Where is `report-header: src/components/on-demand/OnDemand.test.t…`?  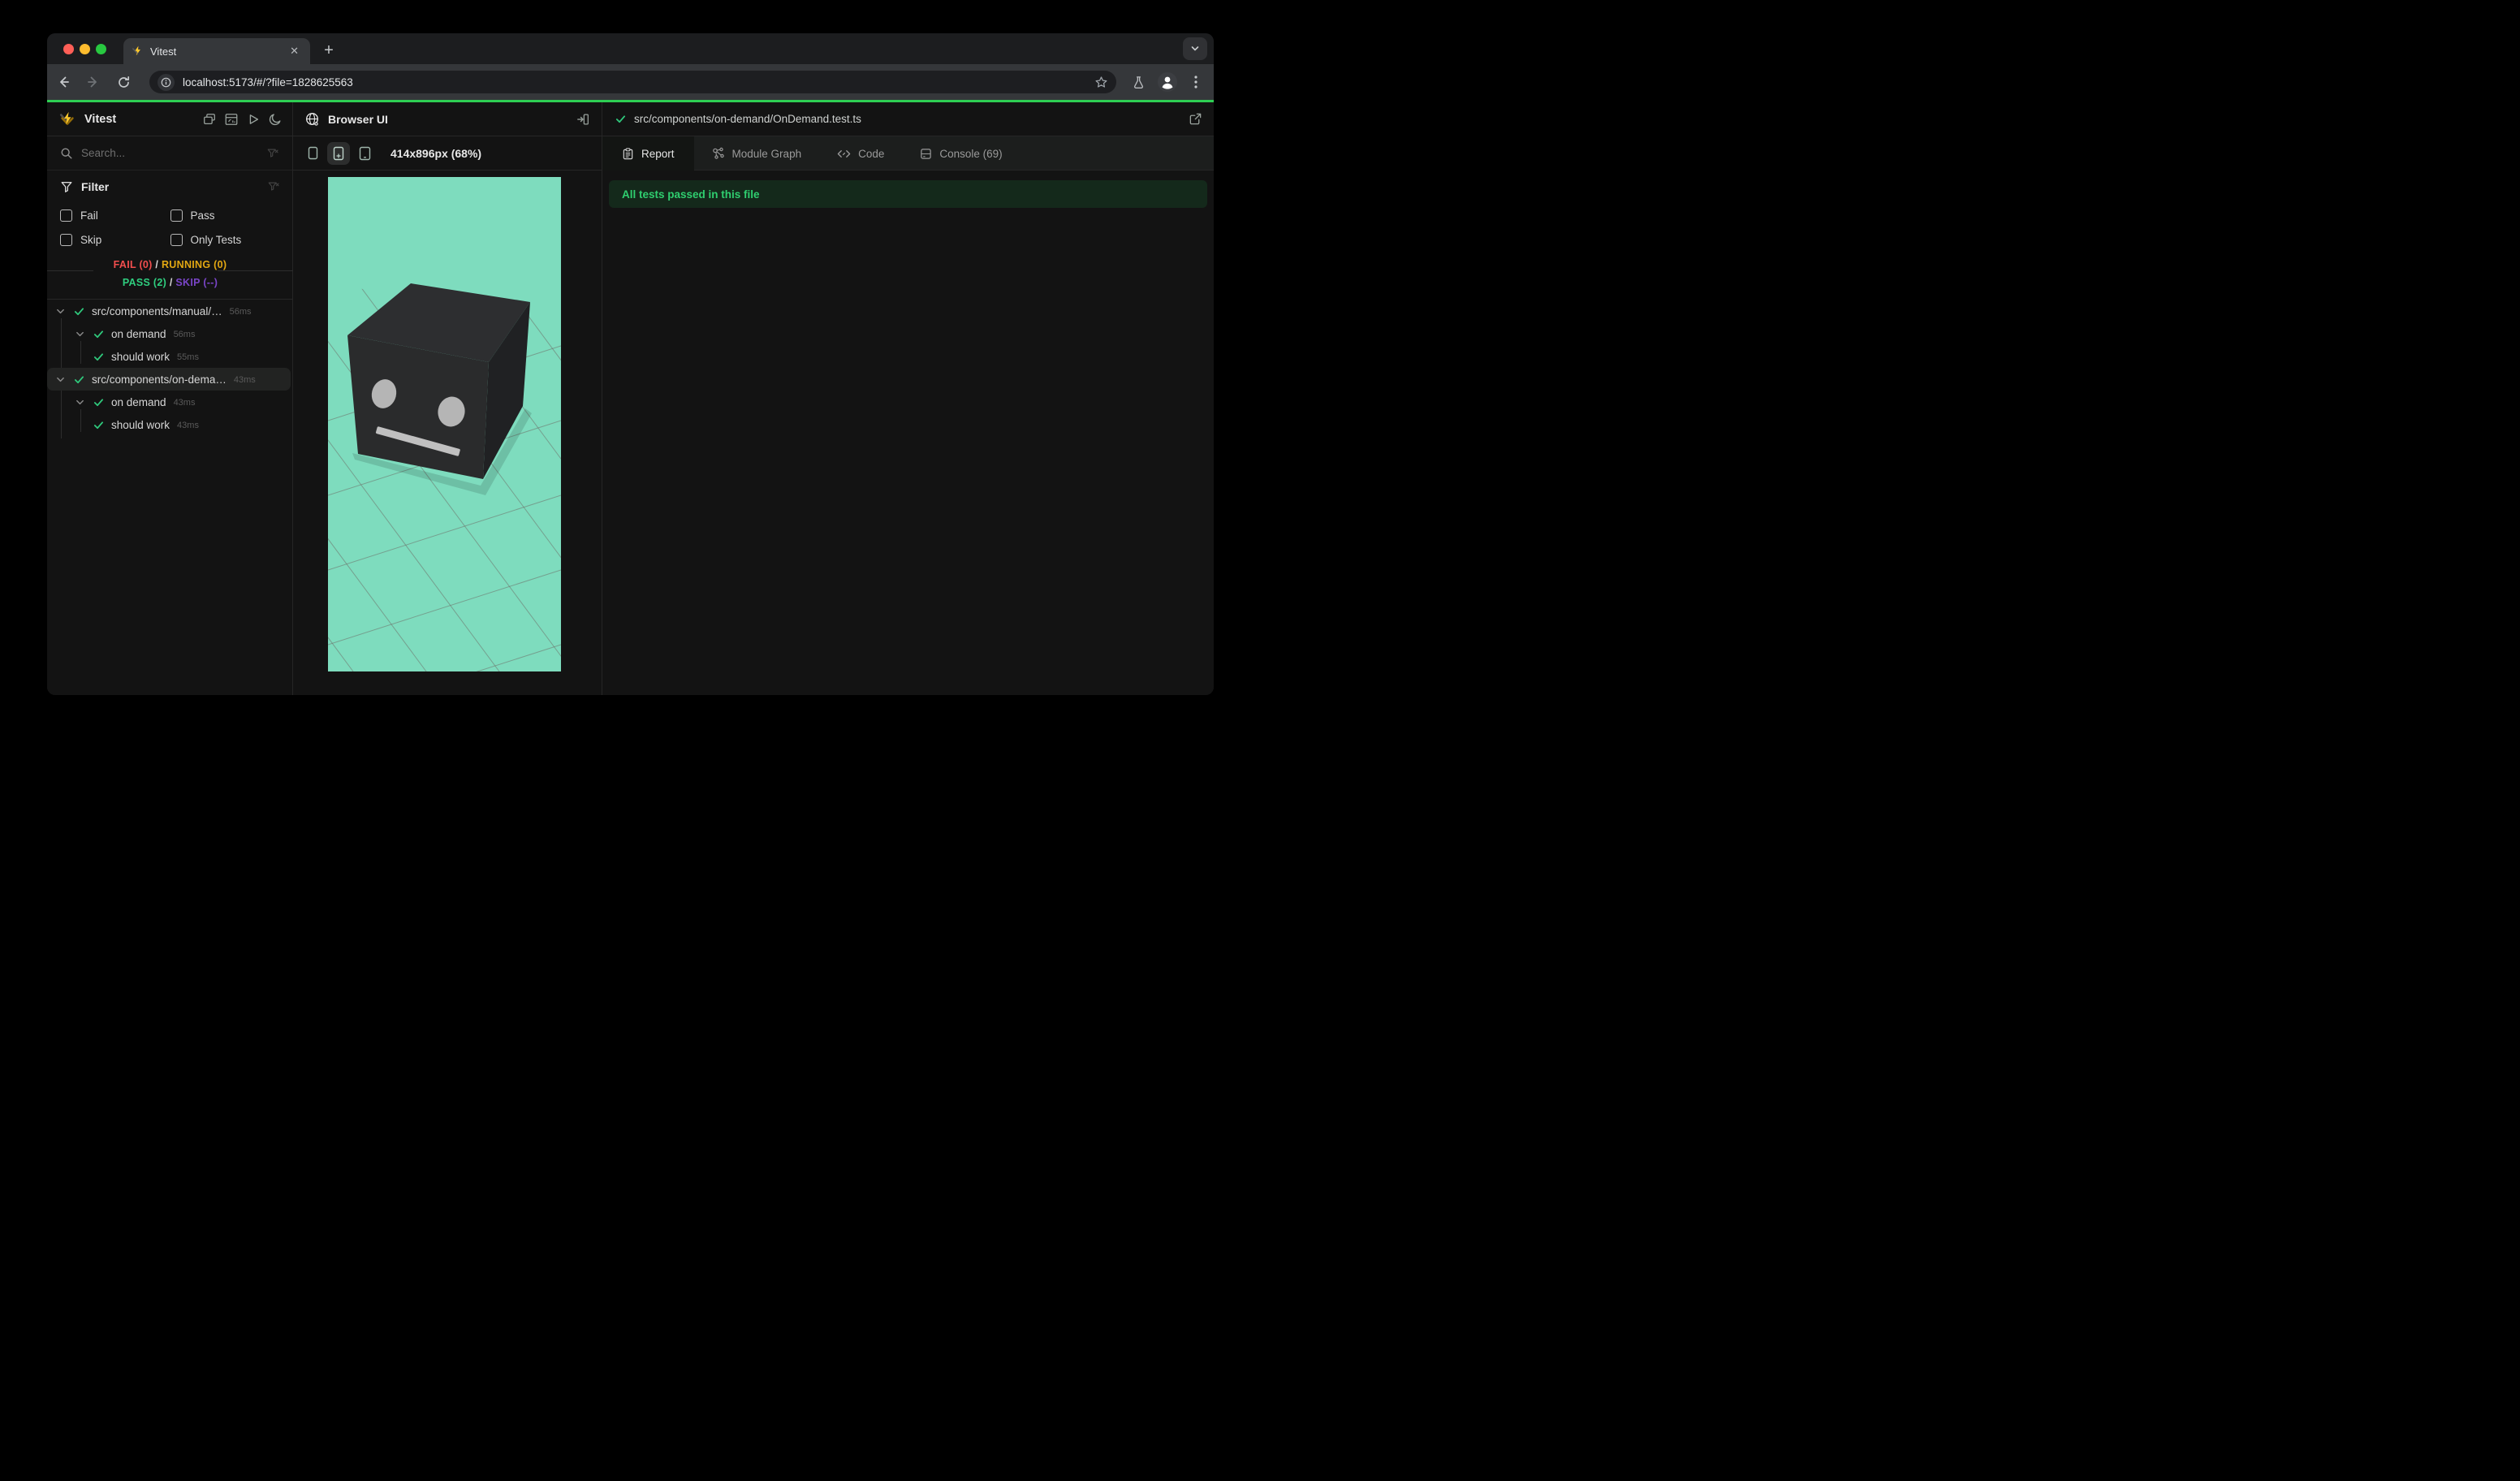
report-header: src/components/on-demand/OnDemand.test.t… is located at coordinates (908, 119).